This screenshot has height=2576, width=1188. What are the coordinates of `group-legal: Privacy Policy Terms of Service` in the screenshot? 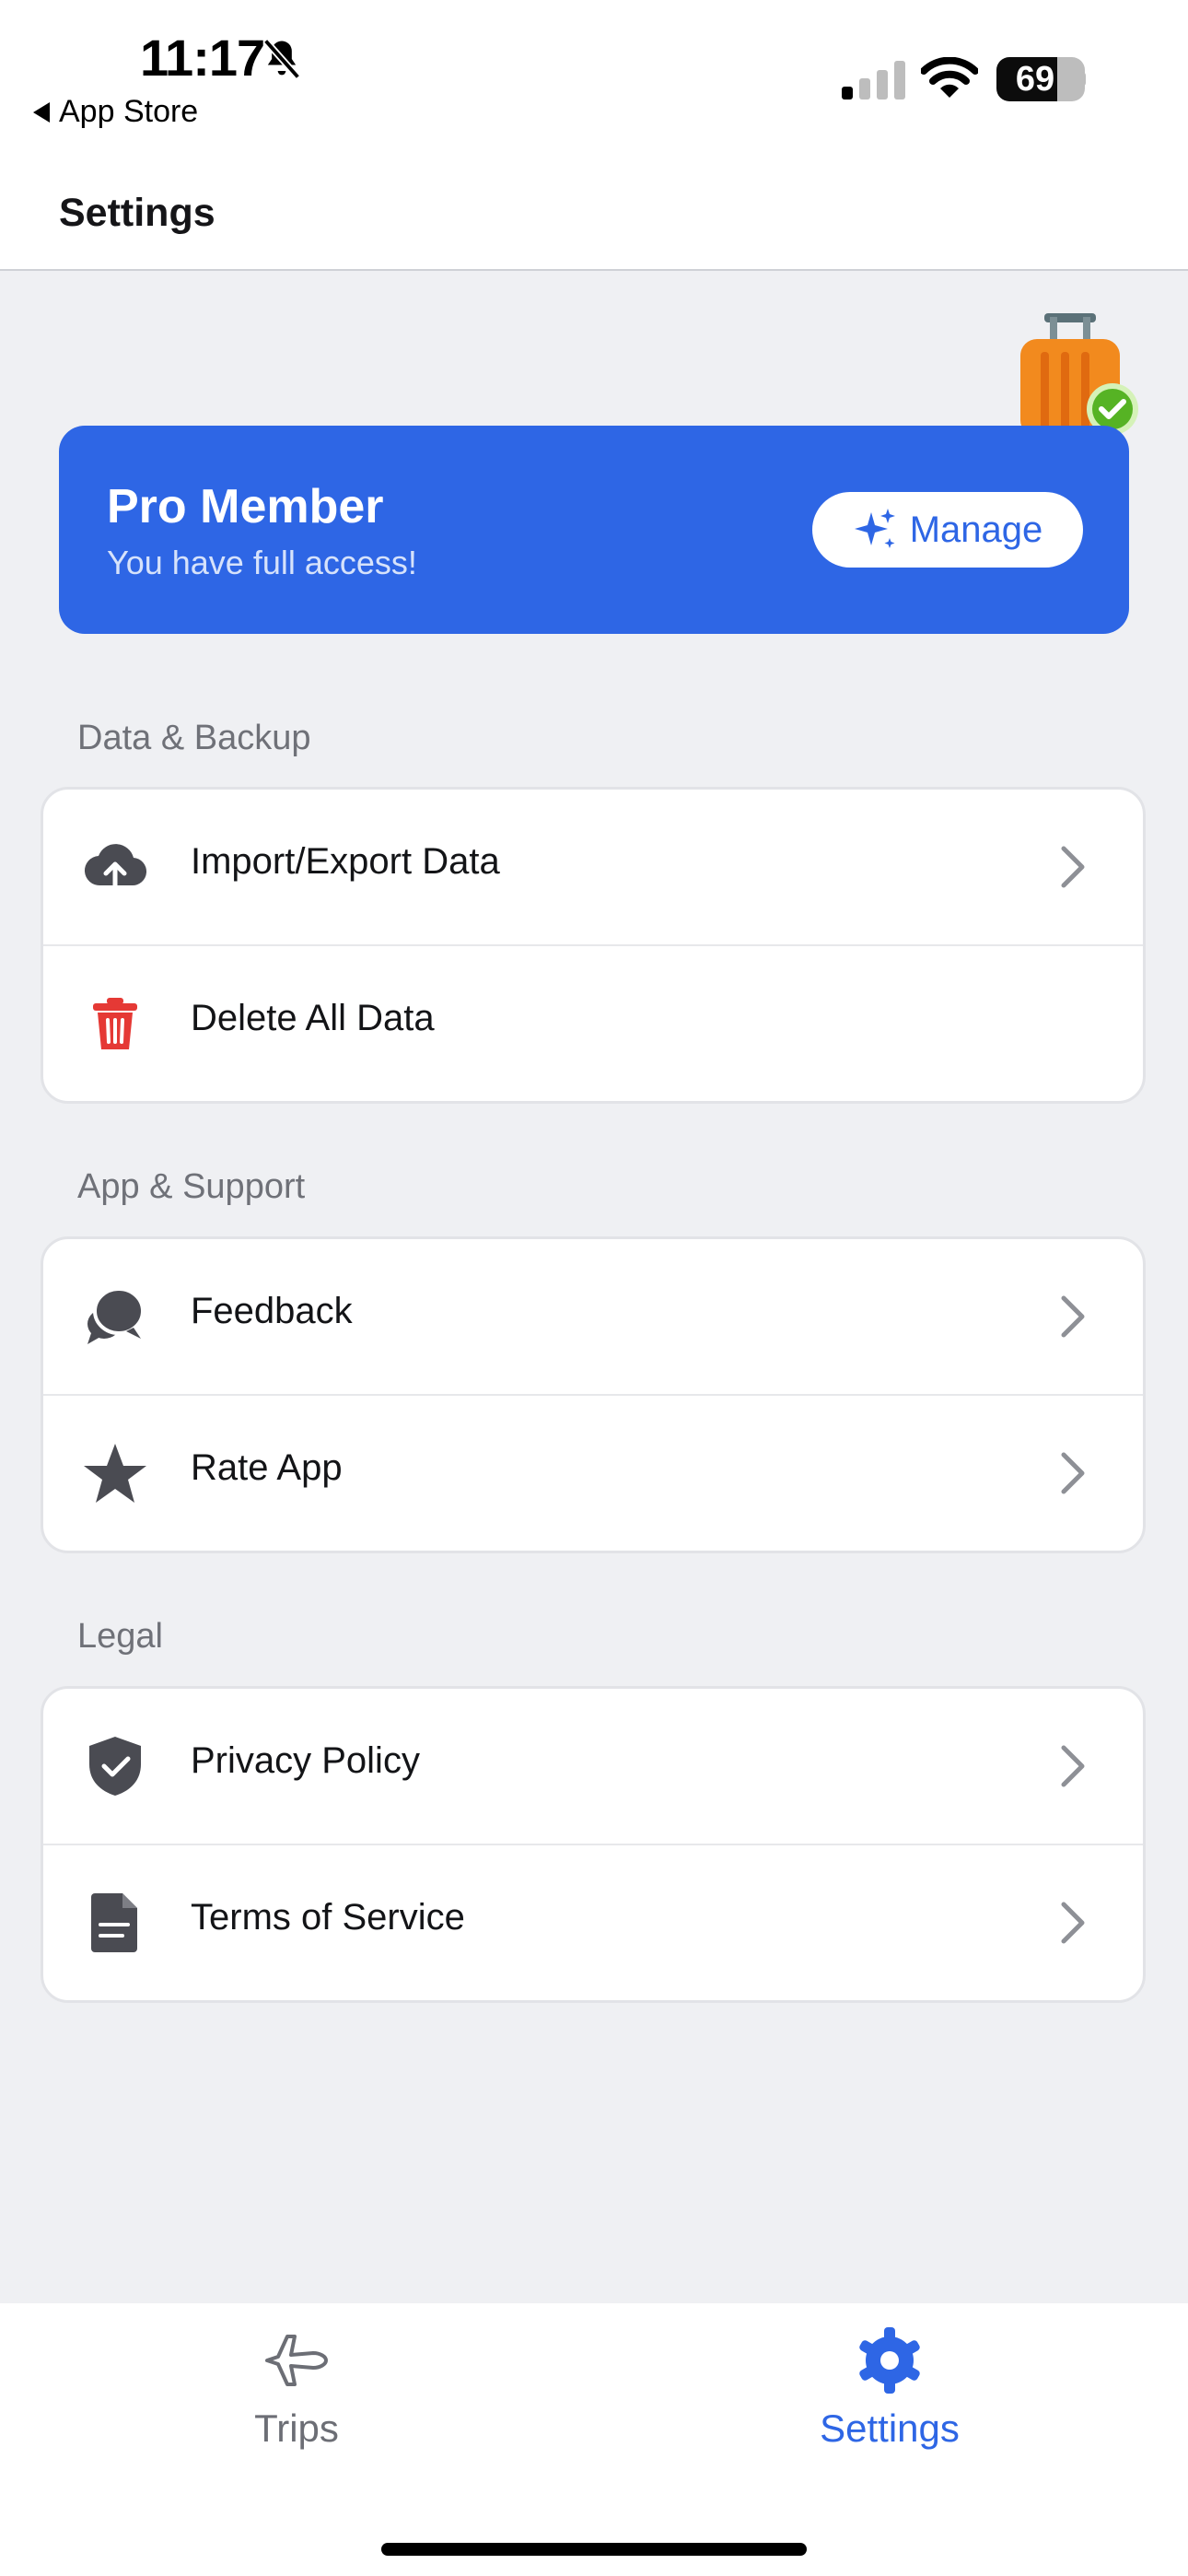 It's located at (593, 1844).